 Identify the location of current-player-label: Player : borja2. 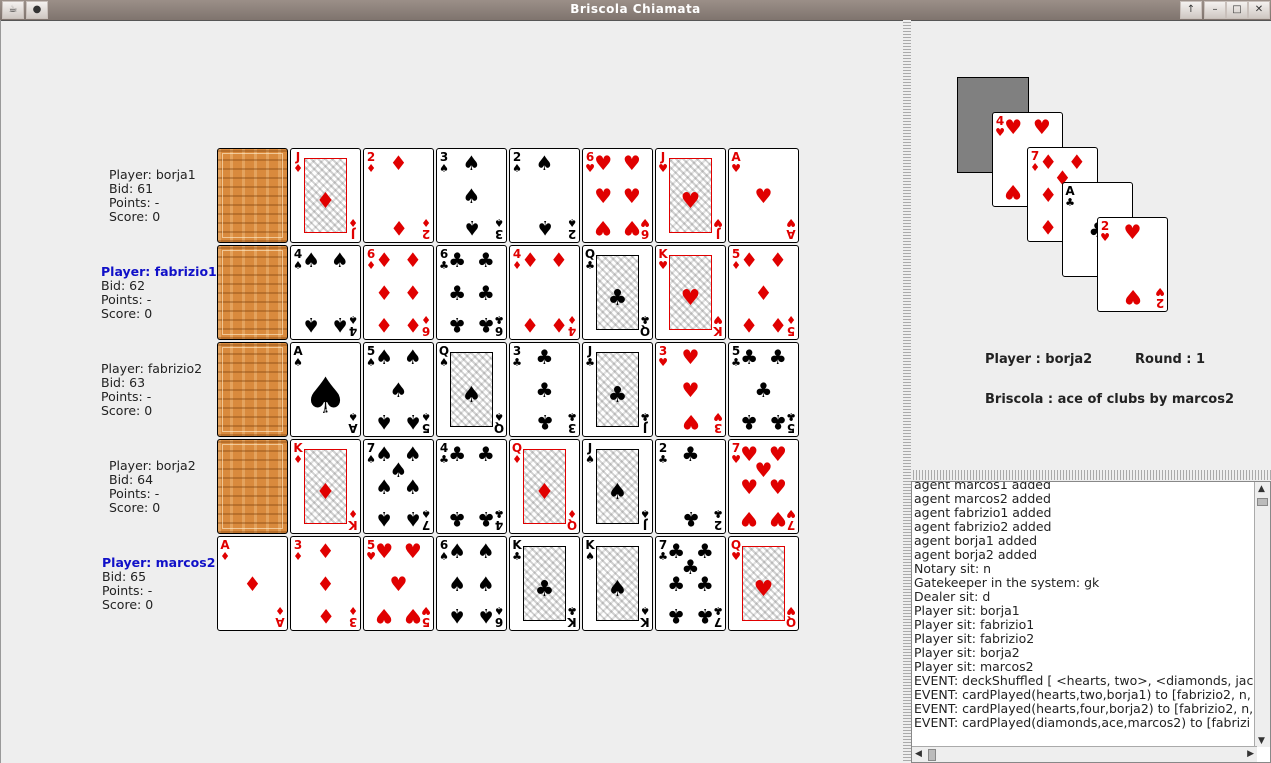
(1039, 359).